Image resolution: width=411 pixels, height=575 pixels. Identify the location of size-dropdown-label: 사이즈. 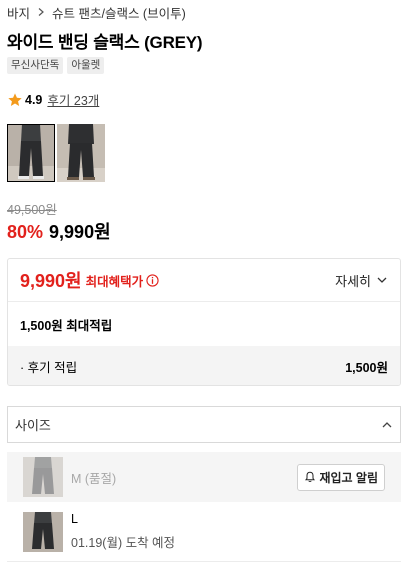
(33, 425).